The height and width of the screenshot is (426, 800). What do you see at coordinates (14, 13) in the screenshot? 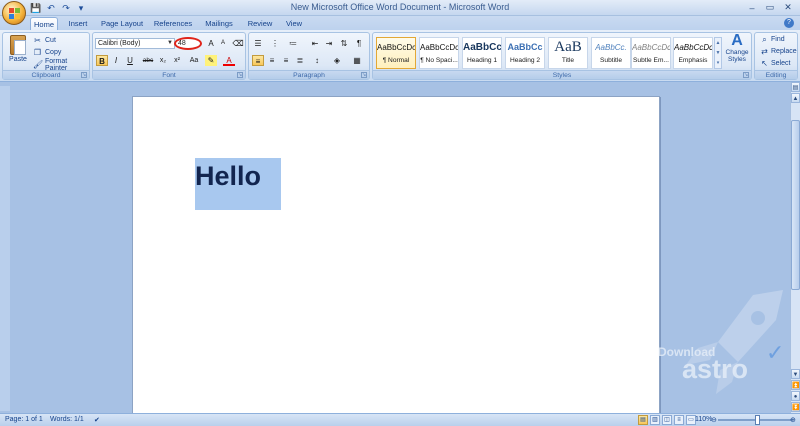
I see `office-button` at bounding box center [14, 13].